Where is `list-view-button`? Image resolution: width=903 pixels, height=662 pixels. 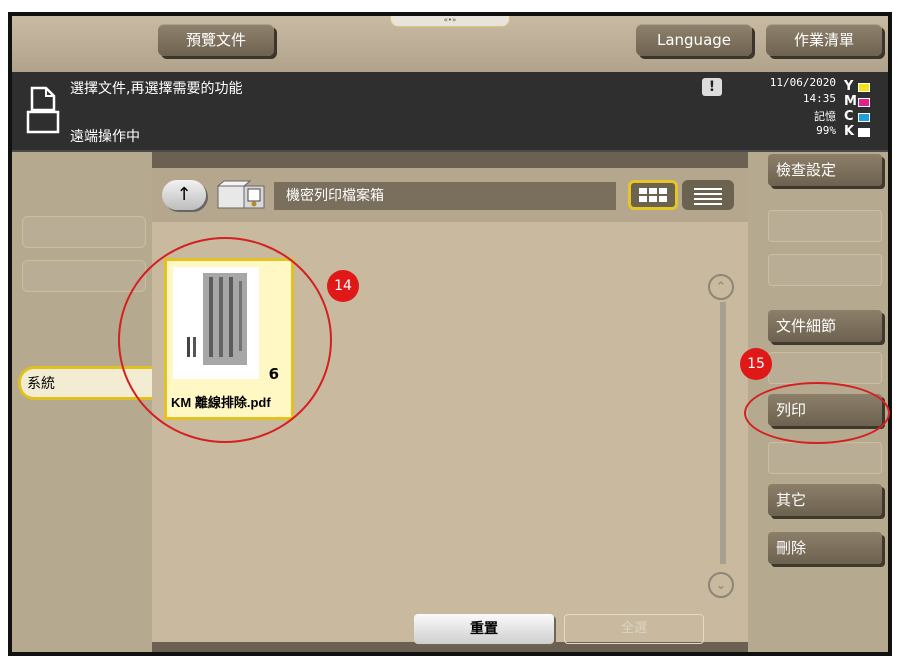
list-view-button is located at coordinates (708, 195).